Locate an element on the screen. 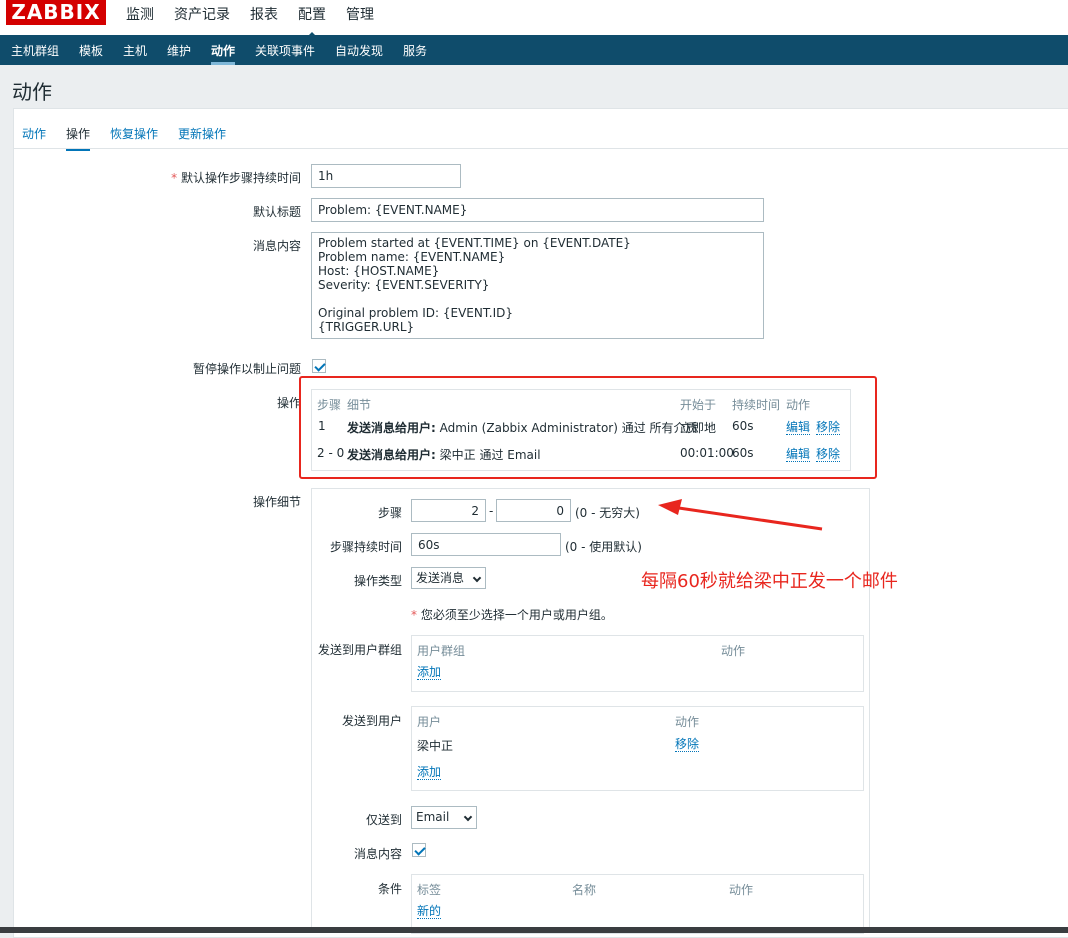 The width and height of the screenshot is (1068, 938). page-title: 动作 is located at coordinates (32, 92).